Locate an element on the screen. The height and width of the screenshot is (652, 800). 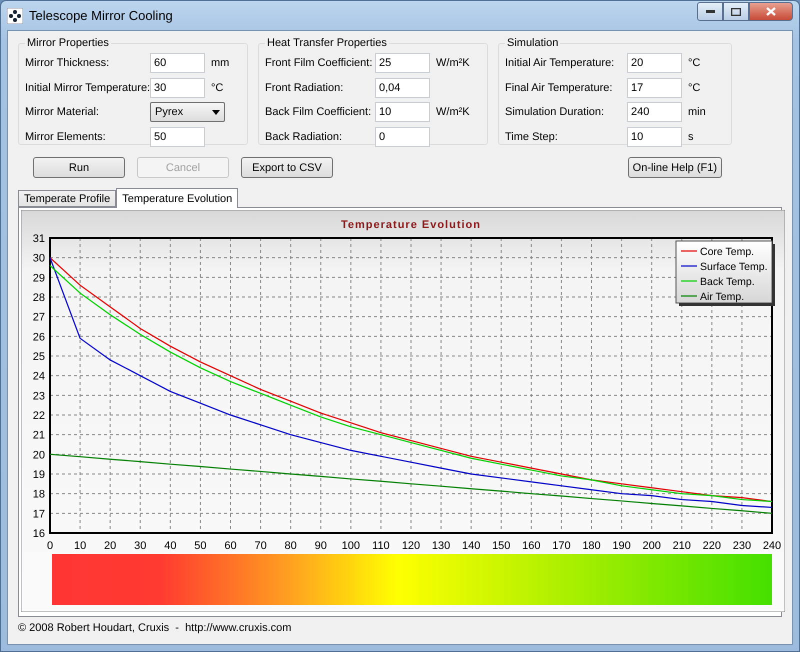
axis-tick-label: 25 is located at coordinates (38, 357).